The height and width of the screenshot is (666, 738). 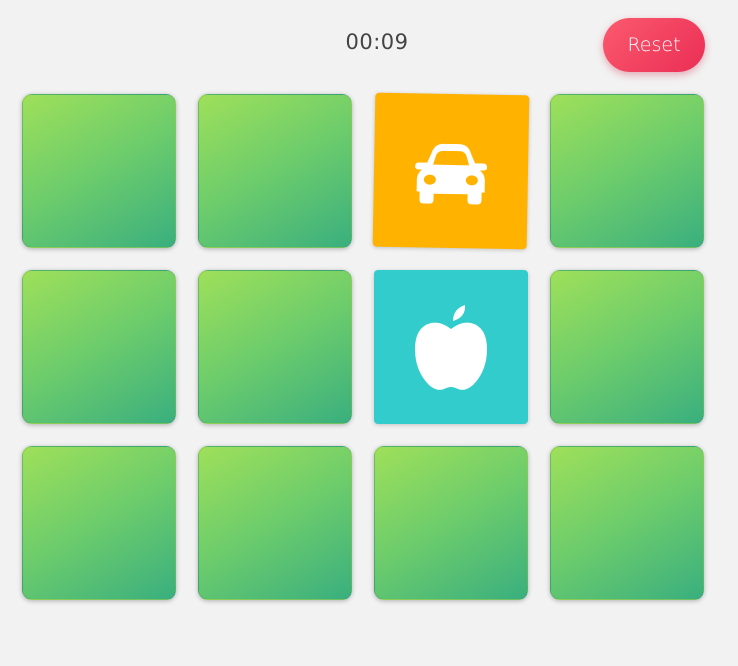 I want to click on card-revealed-apple, so click(x=451, y=347).